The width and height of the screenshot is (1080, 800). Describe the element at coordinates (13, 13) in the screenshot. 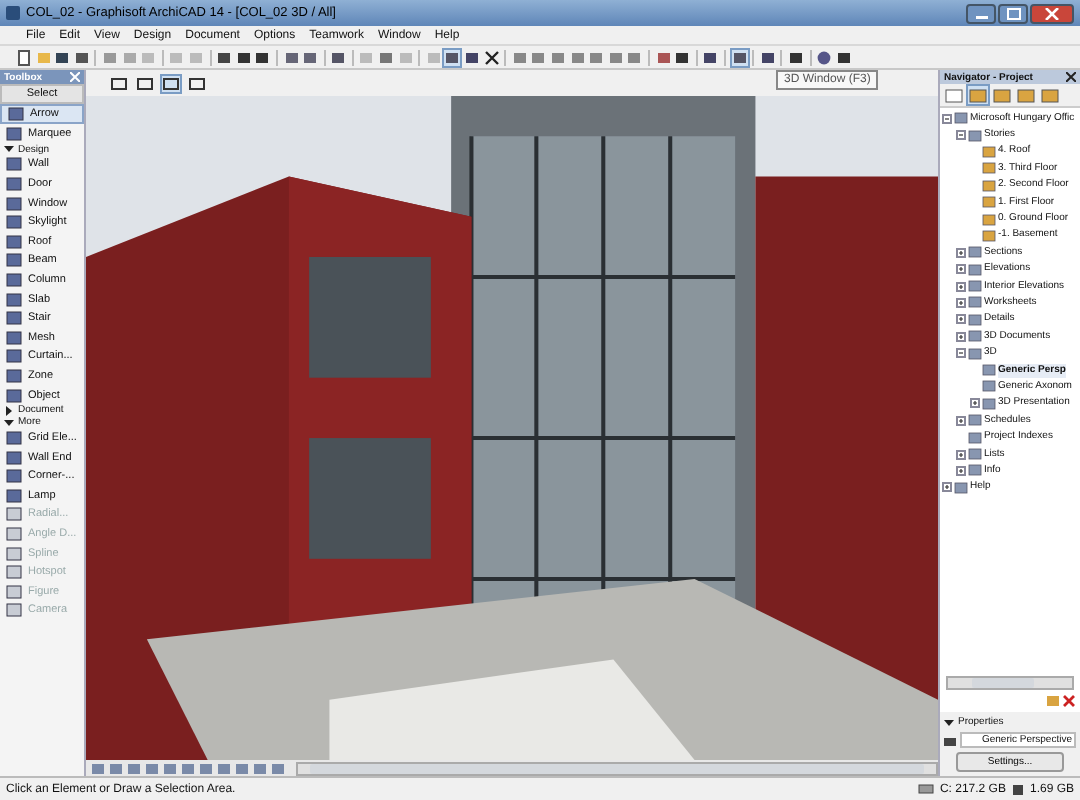

I see `app-icon` at that location.